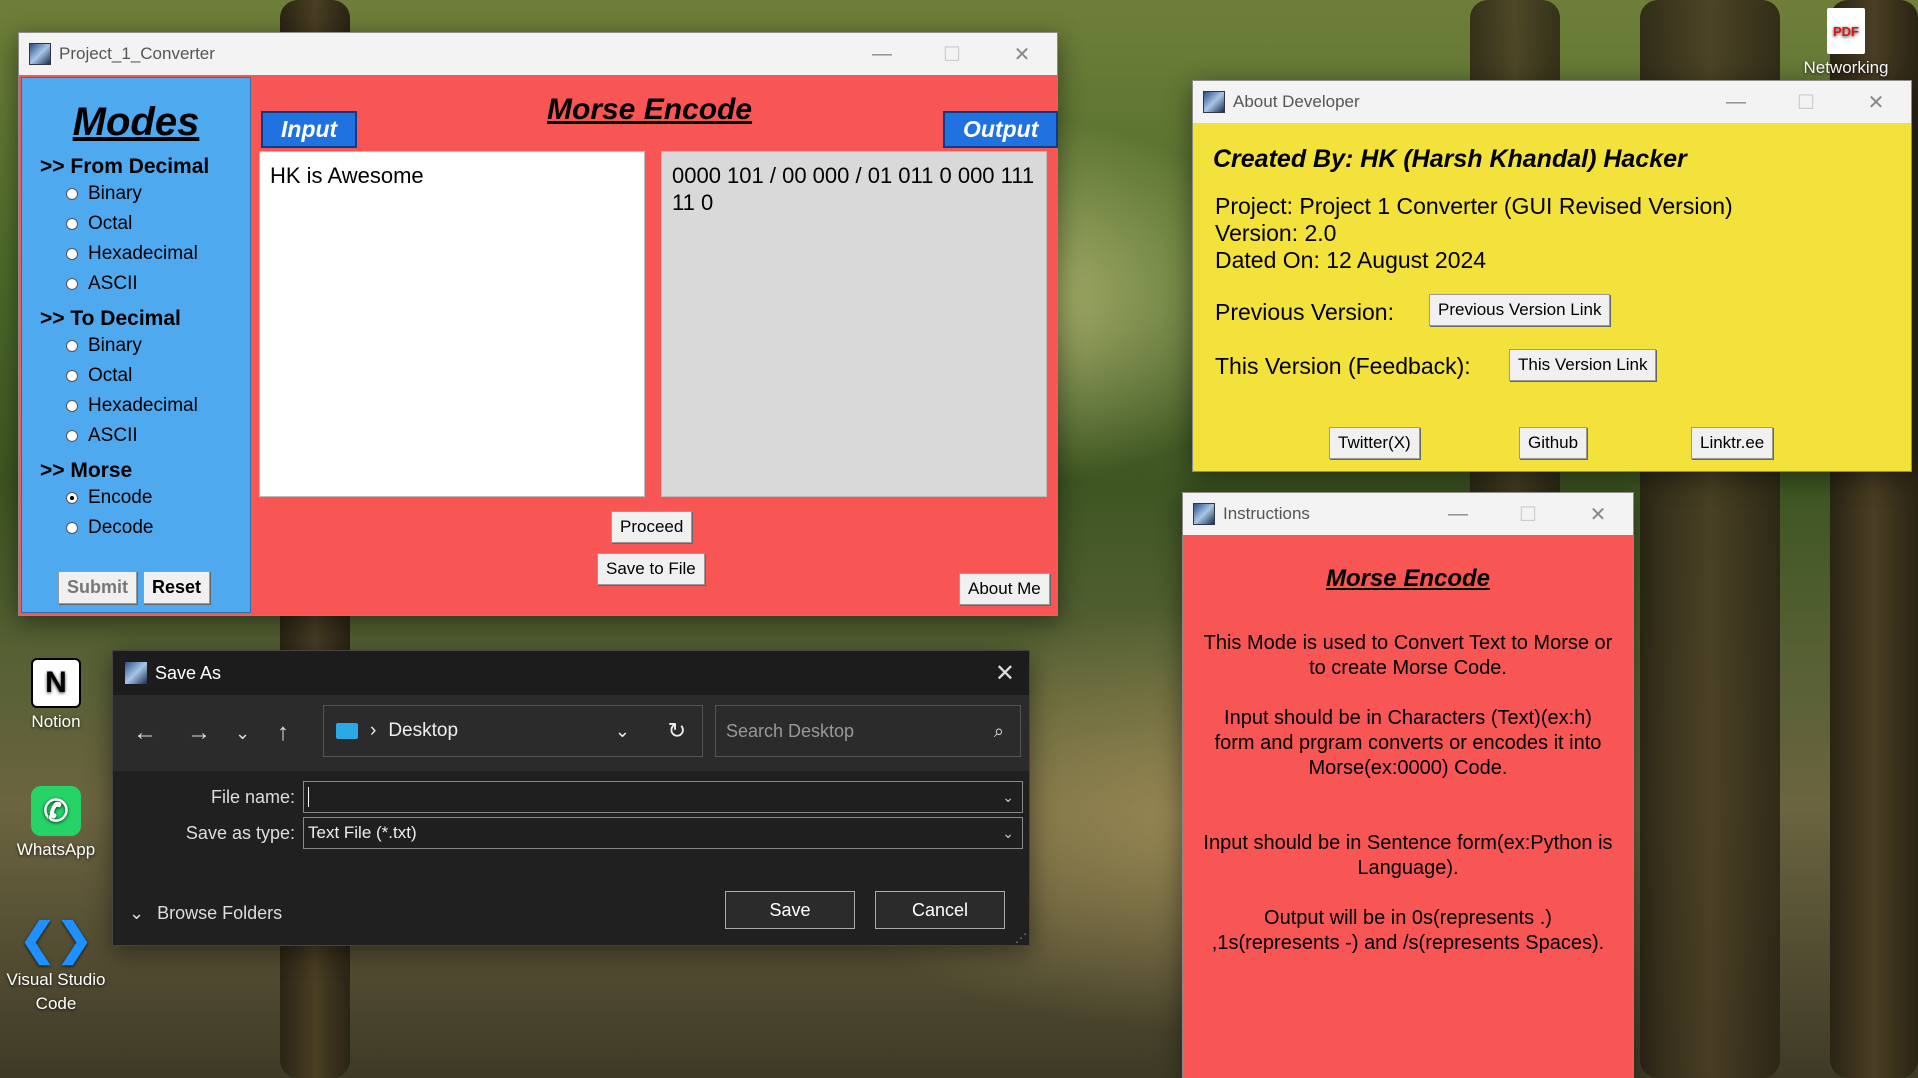 The image size is (1918, 1078). Describe the element at coordinates (1520, 310) in the screenshot. I see `previous-version-link-button: Previous Version Link` at that location.